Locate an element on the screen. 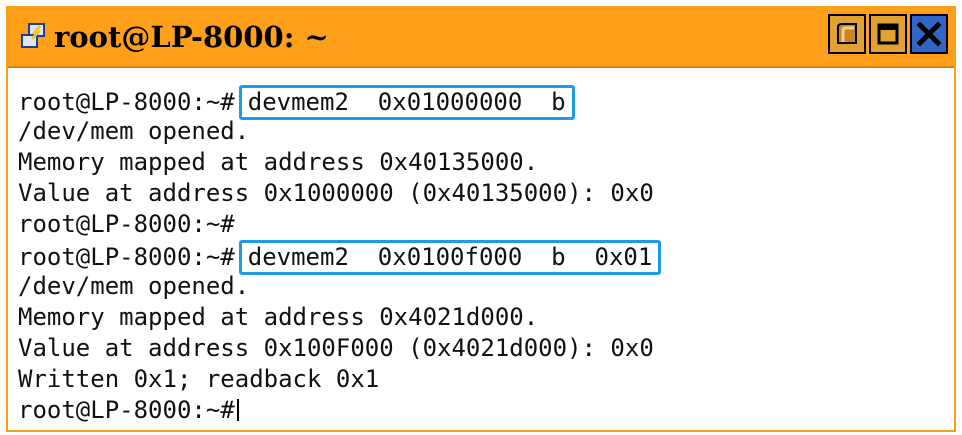  window-title: root@LP-8000: ~ is located at coordinates (191, 37).